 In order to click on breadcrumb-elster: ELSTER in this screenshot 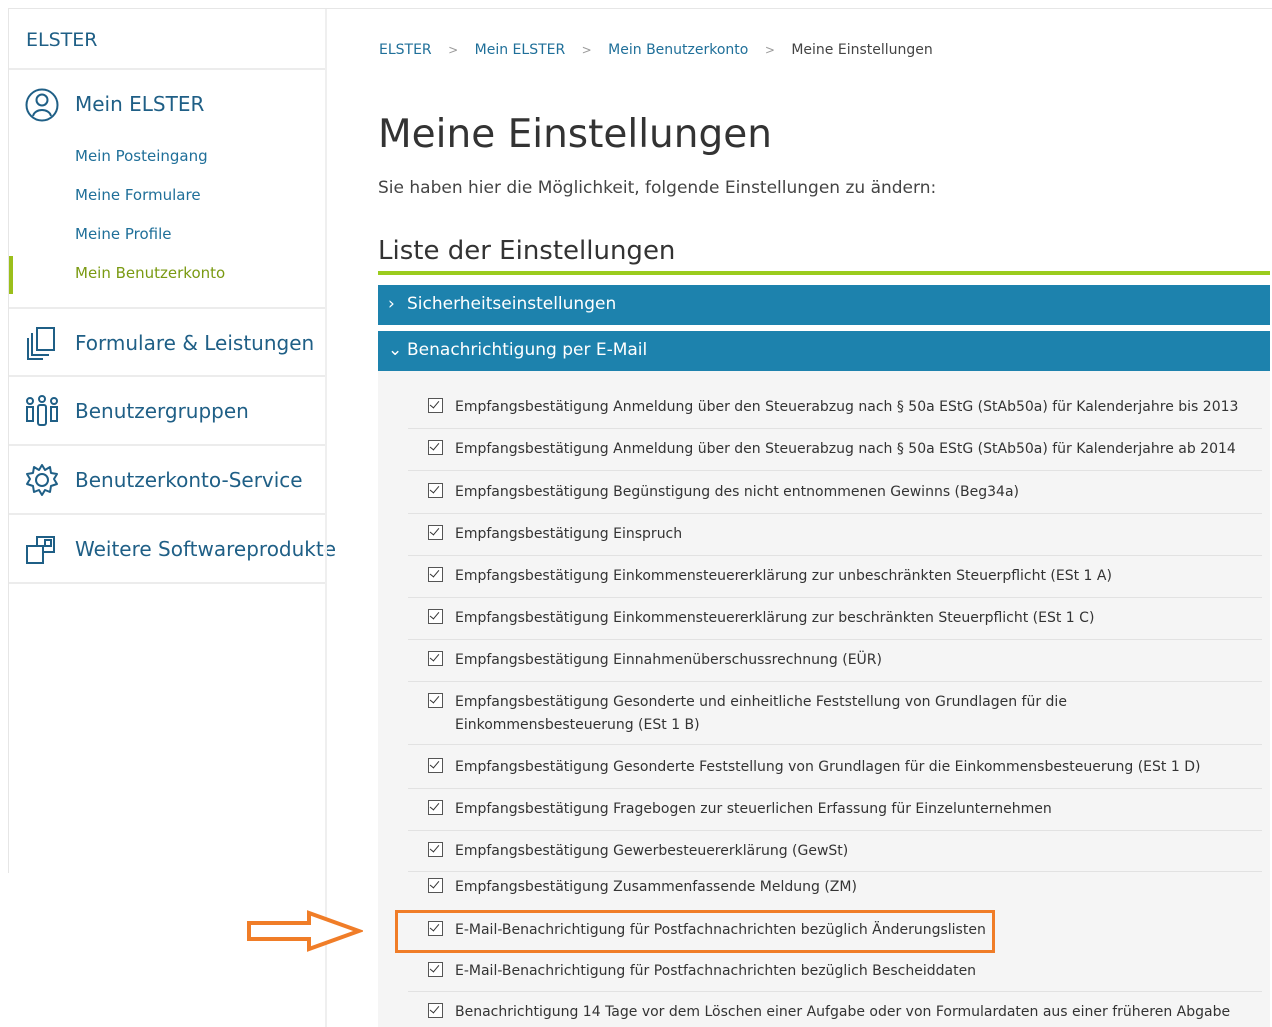, I will do `click(405, 50)`.